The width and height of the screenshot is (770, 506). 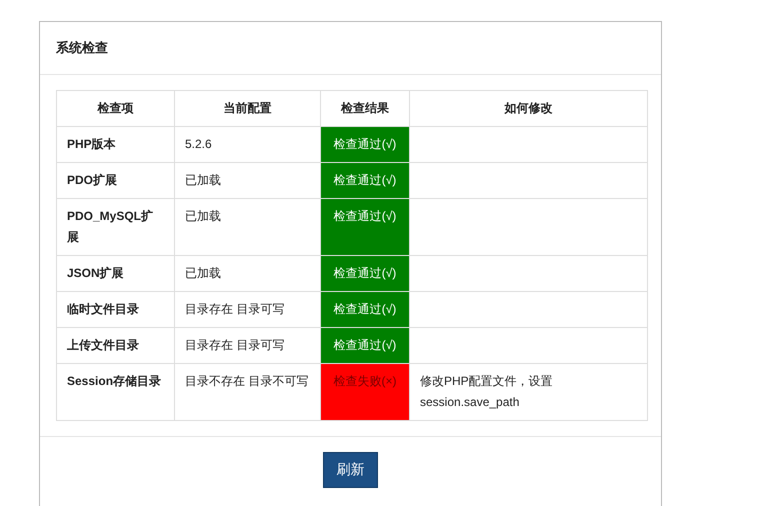 I want to click on panel-title: 系统检查, so click(x=82, y=48).